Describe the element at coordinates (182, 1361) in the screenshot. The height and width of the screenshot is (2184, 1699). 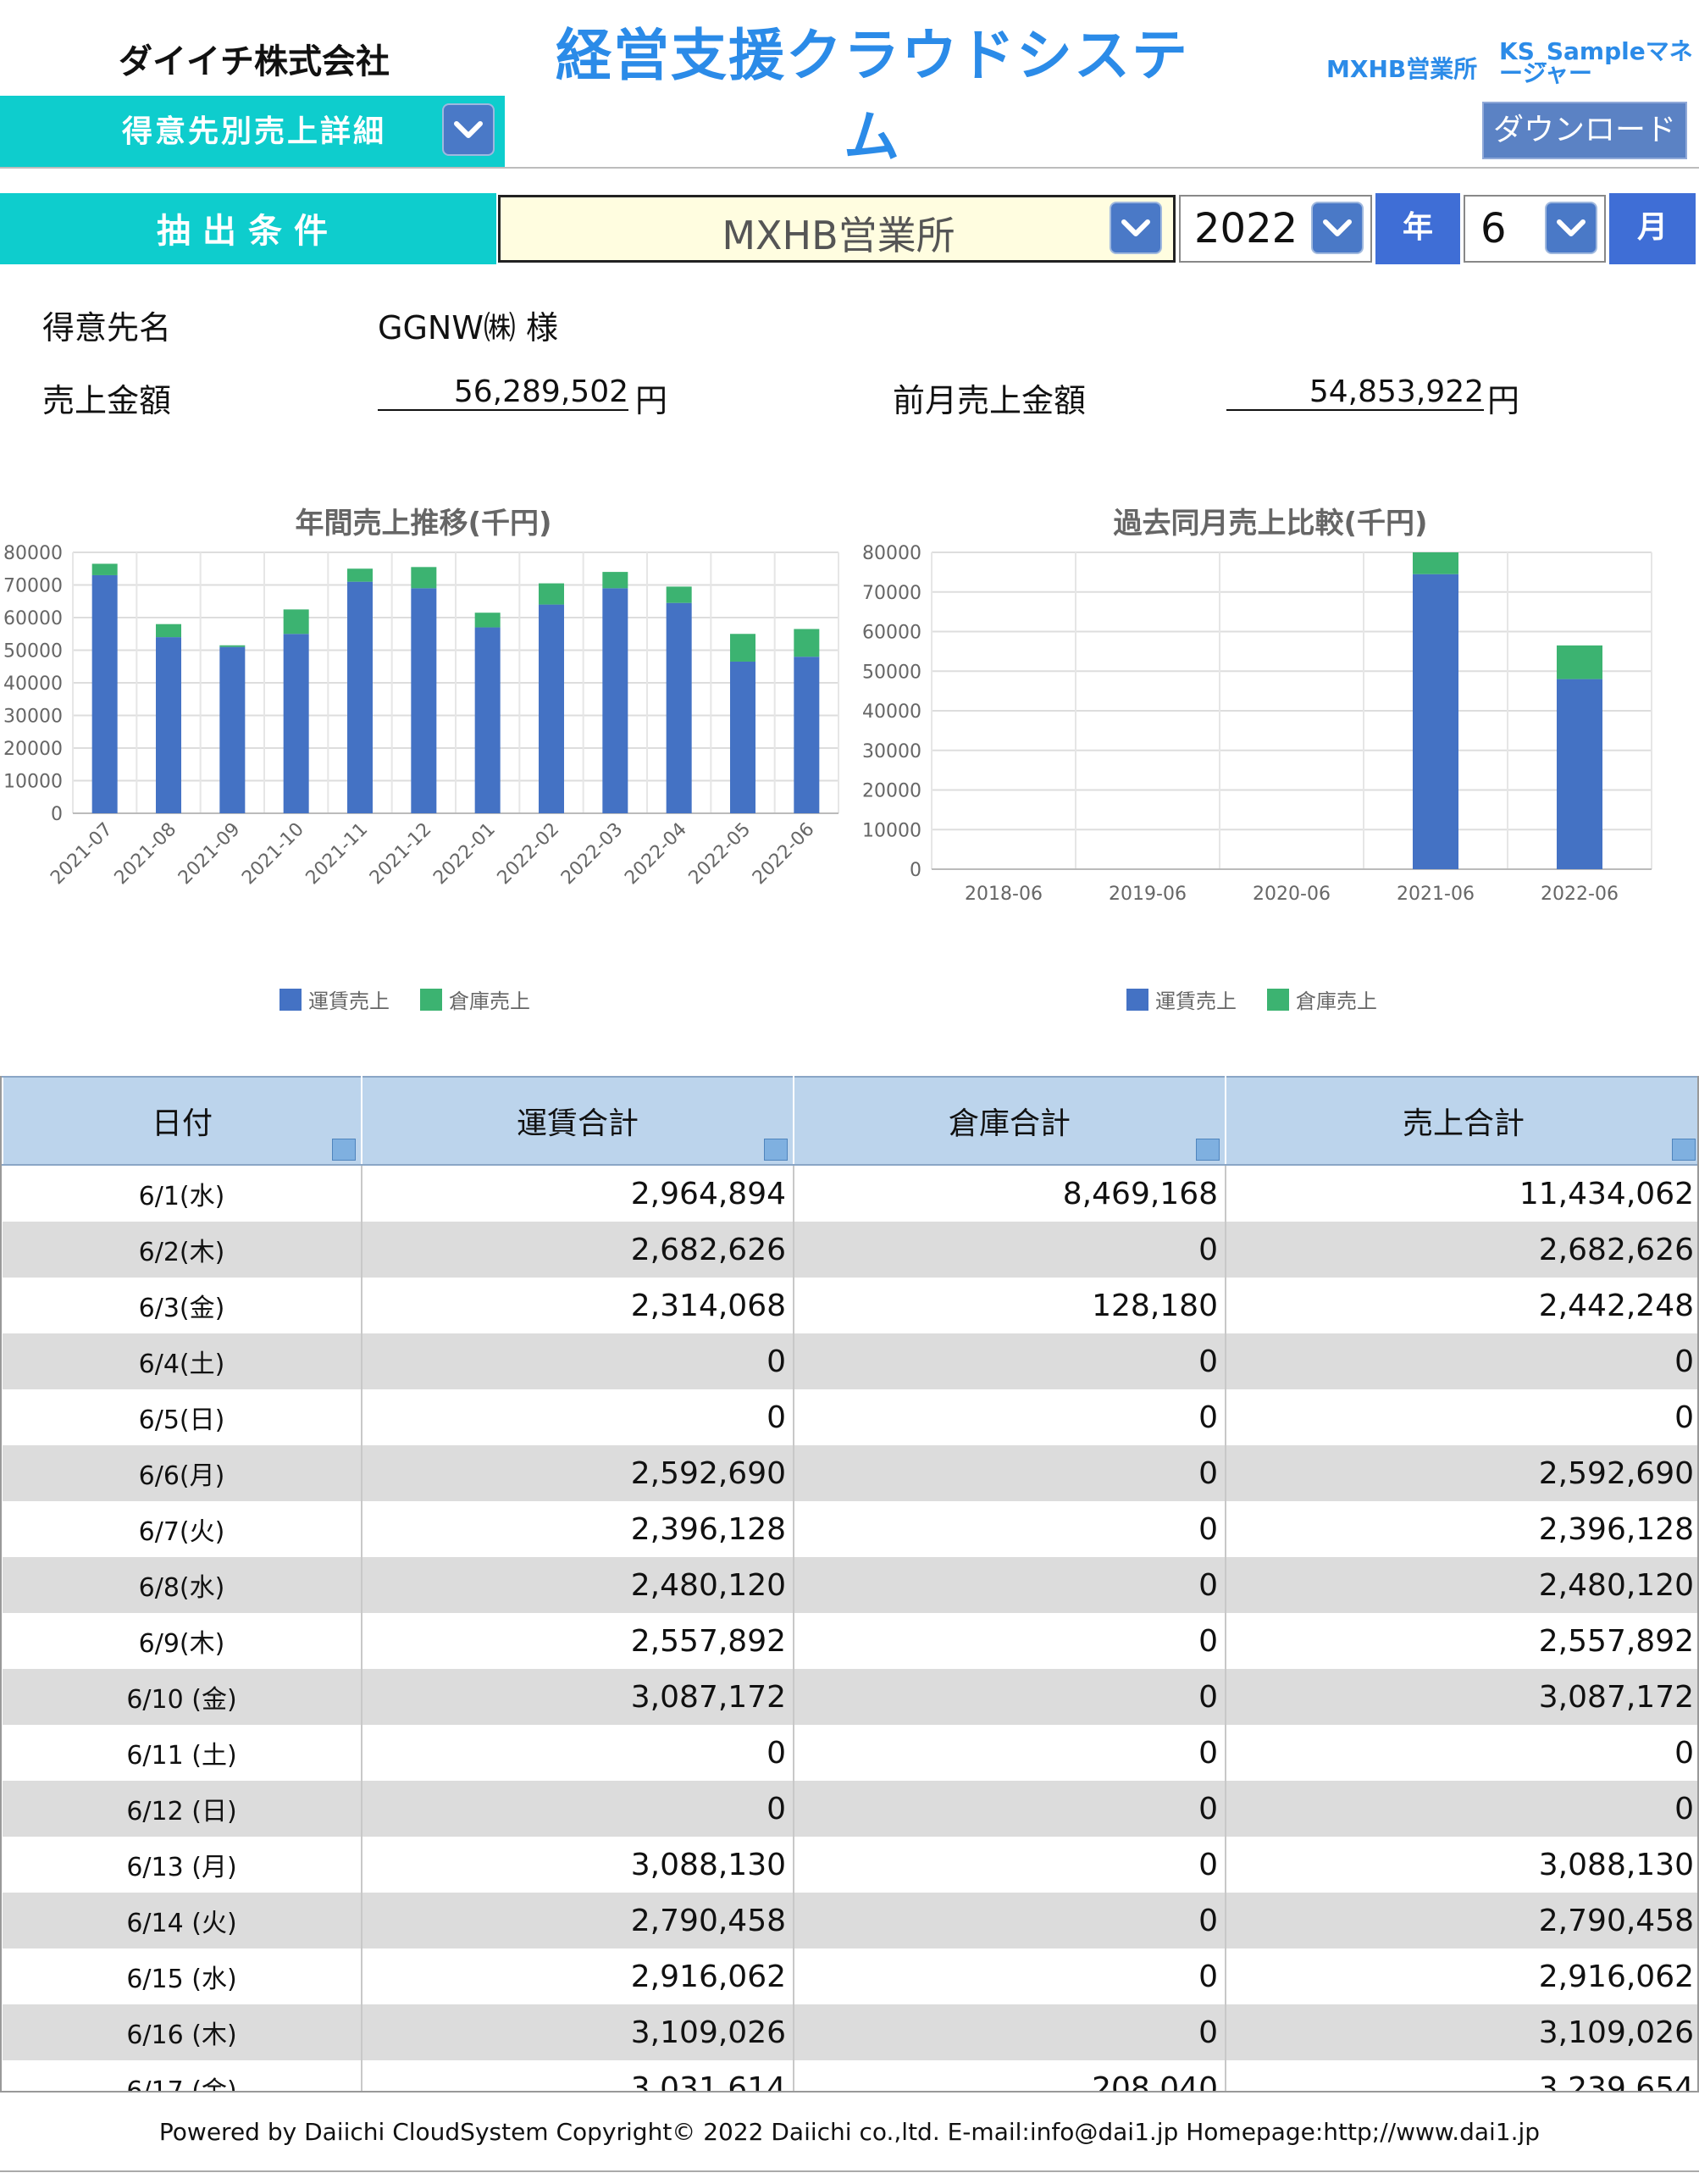
I see `cell-date: 6/4(土)` at that location.